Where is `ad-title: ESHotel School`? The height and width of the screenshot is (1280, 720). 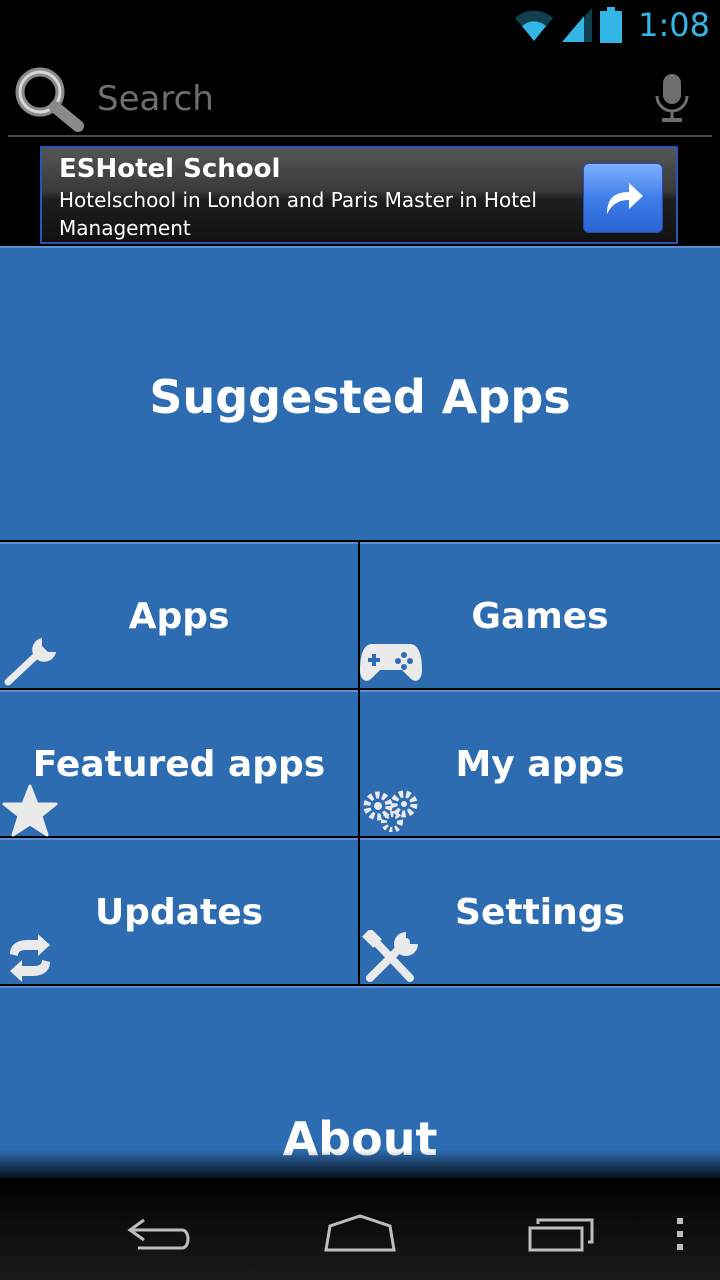
ad-title: ESHotel School is located at coordinates (170, 169).